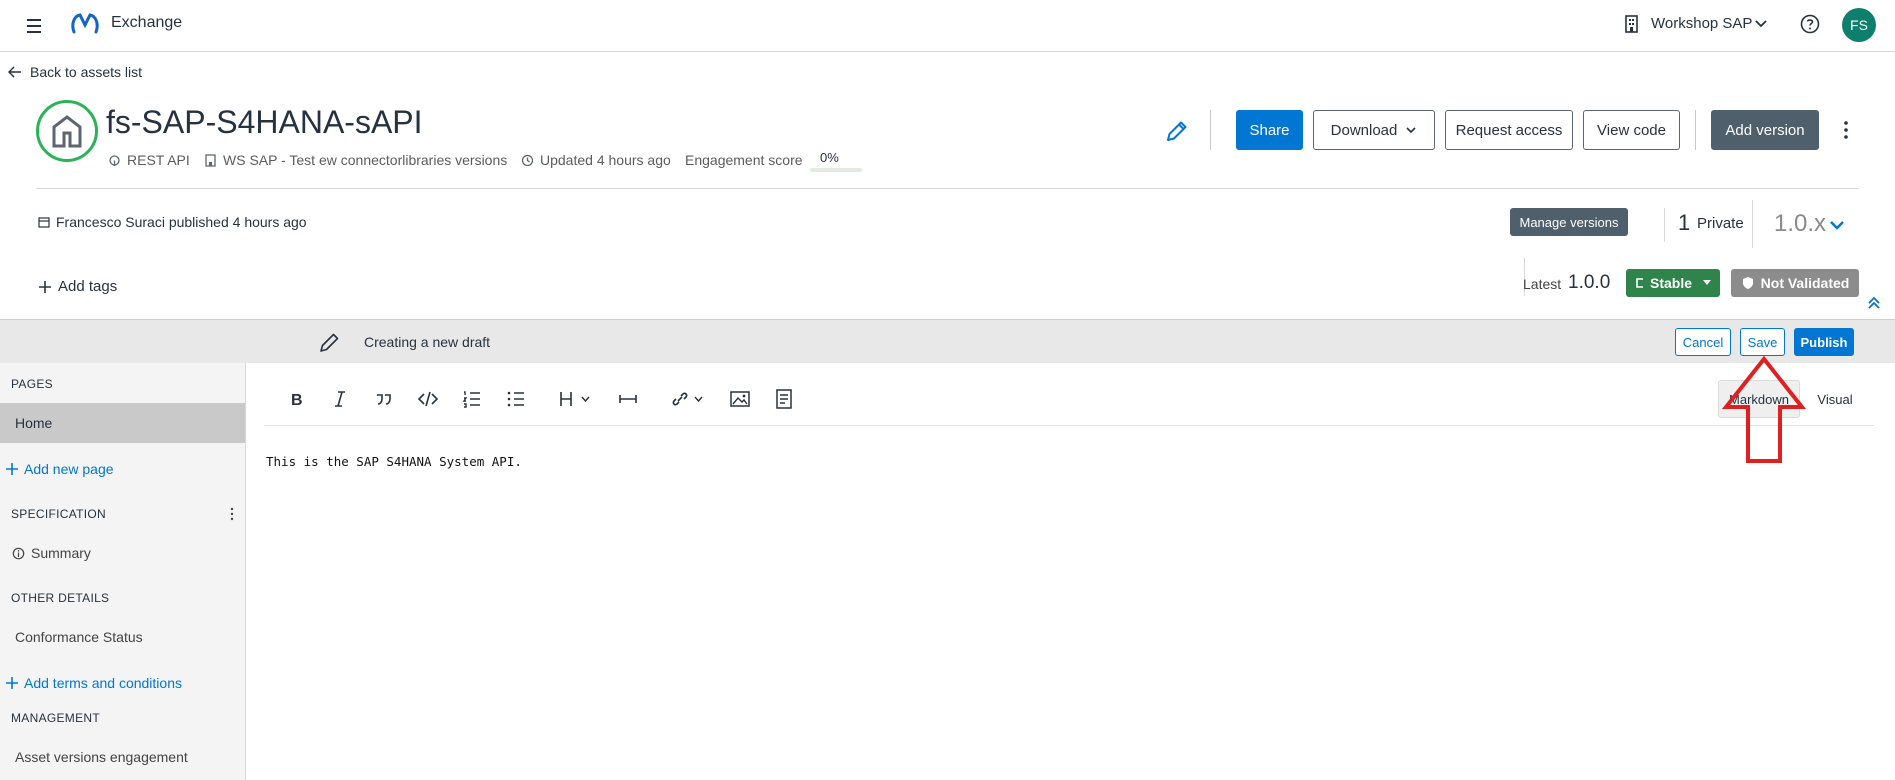 The width and height of the screenshot is (1895, 780). I want to click on engagement-score-label: Engagement score, so click(744, 160).